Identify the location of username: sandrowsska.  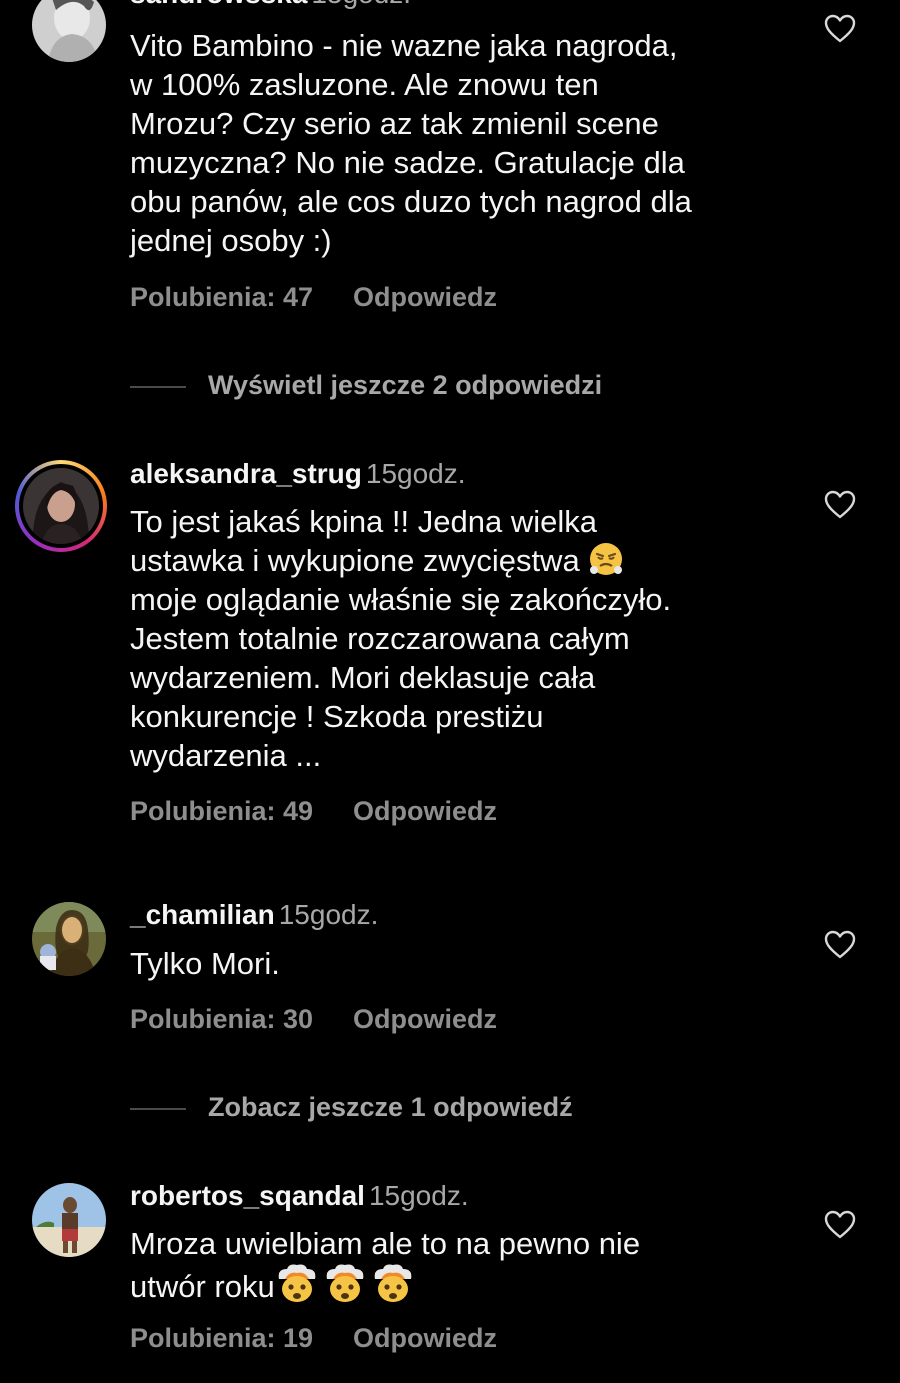
(218, 4).